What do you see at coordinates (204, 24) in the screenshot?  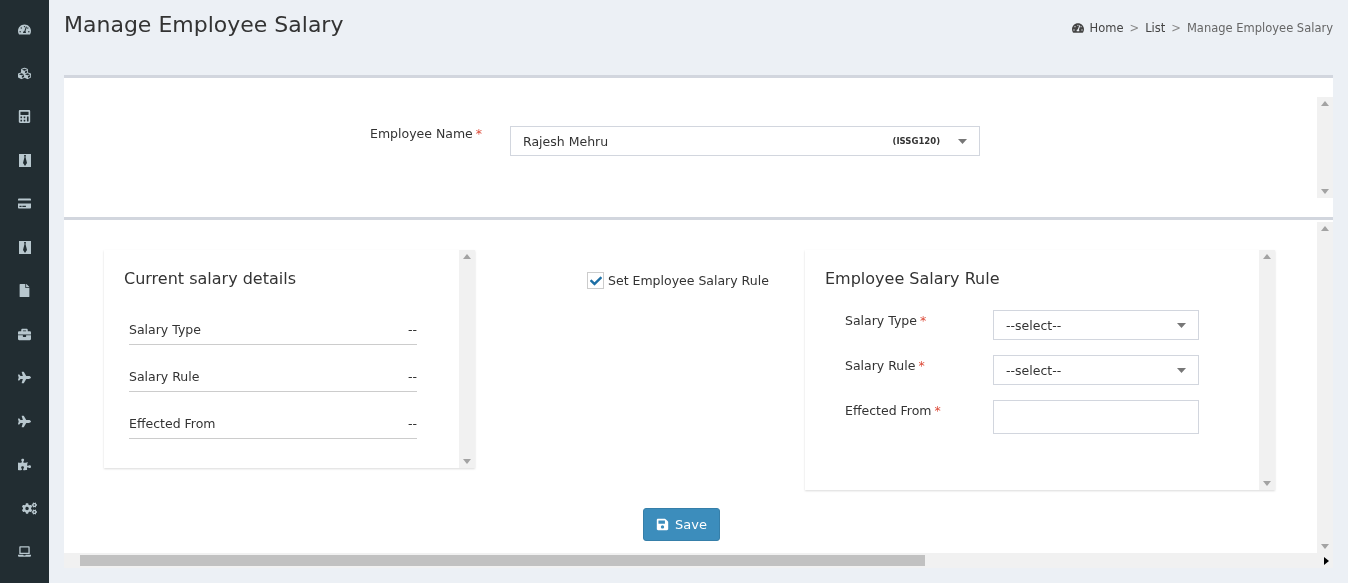 I see `page-title: Manage Employee Salary` at bounding box center [204, 24].